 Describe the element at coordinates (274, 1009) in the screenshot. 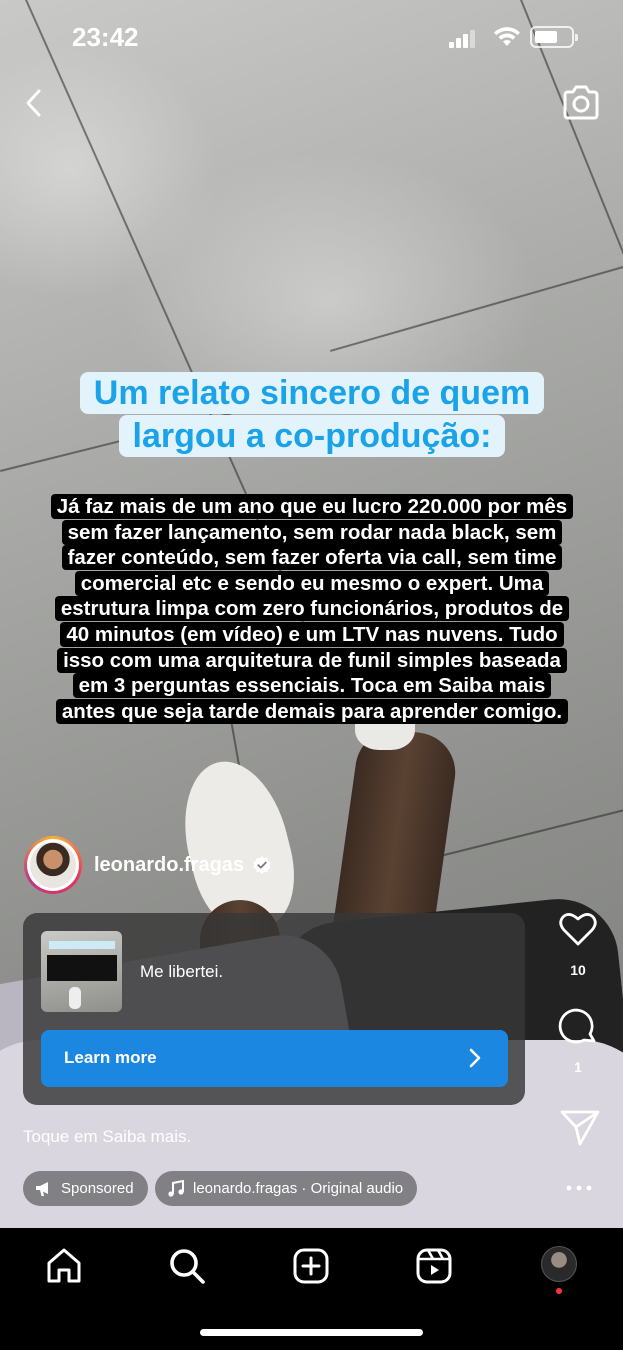

I see `ad-card: Me libertei. Learn more` at that location.